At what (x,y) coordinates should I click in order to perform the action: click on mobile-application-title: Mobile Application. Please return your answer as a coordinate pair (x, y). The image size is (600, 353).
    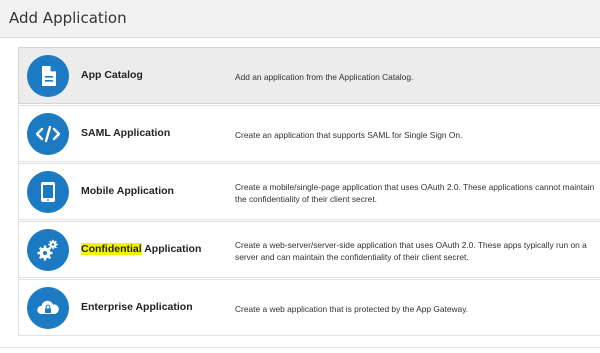
    Looking at the image, I should click on (127, 191).